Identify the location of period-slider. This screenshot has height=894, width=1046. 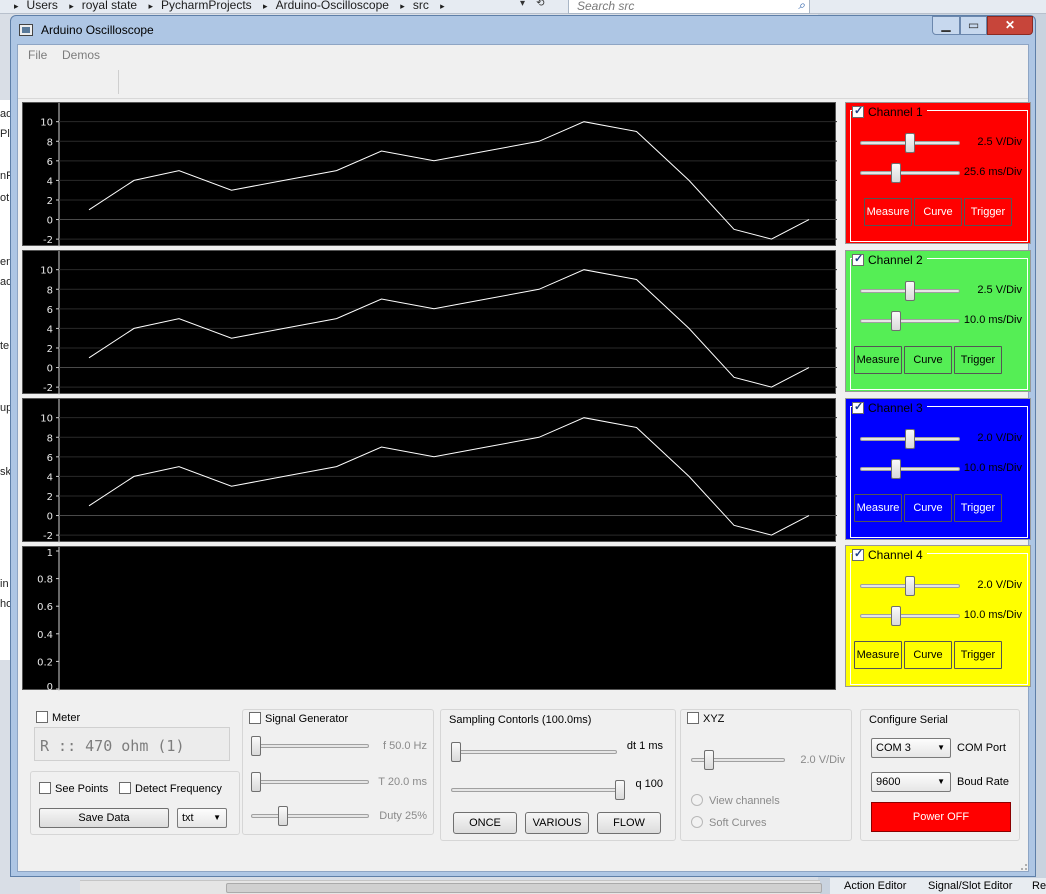
(310, 782).